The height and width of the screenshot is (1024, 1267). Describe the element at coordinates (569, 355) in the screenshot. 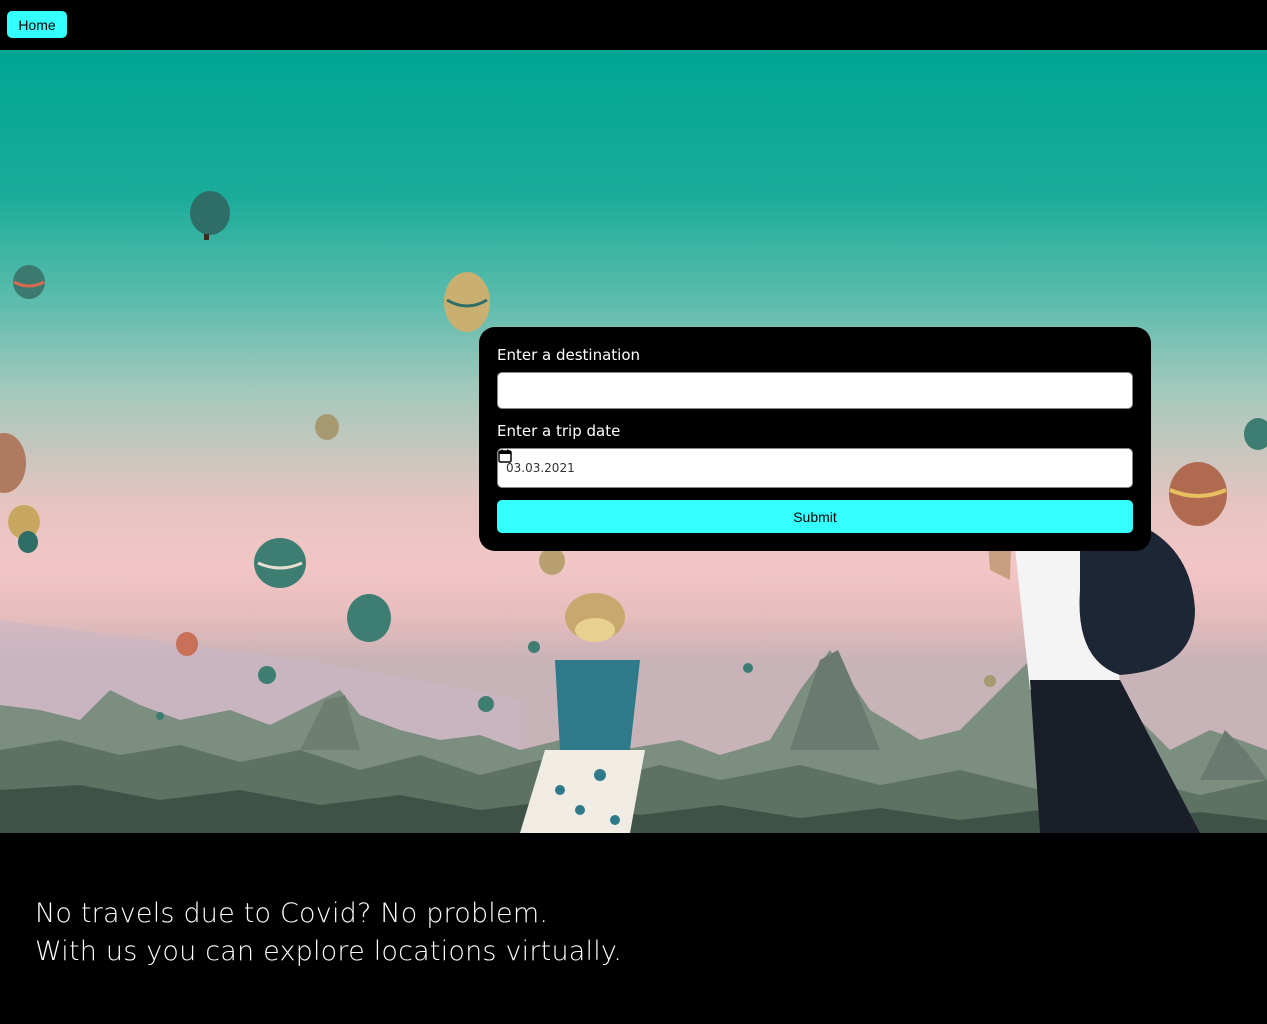

I see `destination-label: Enter a destination` at that location.